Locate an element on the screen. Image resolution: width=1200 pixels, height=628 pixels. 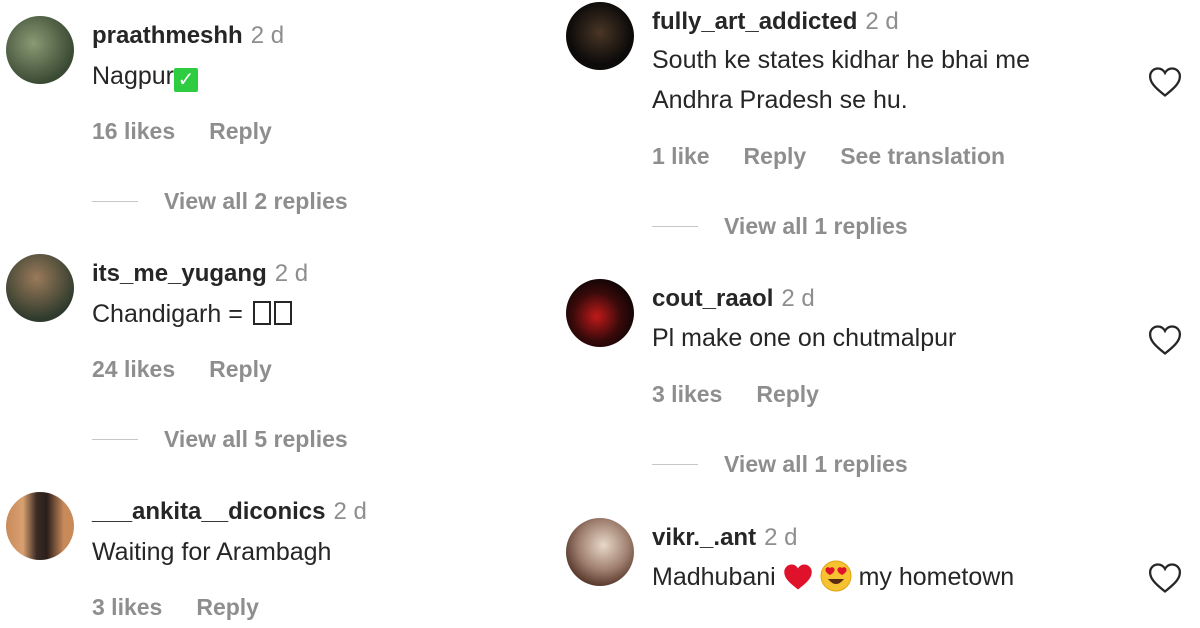
comment-text: Madhubani my hometown is located at coordinates (833, 577).